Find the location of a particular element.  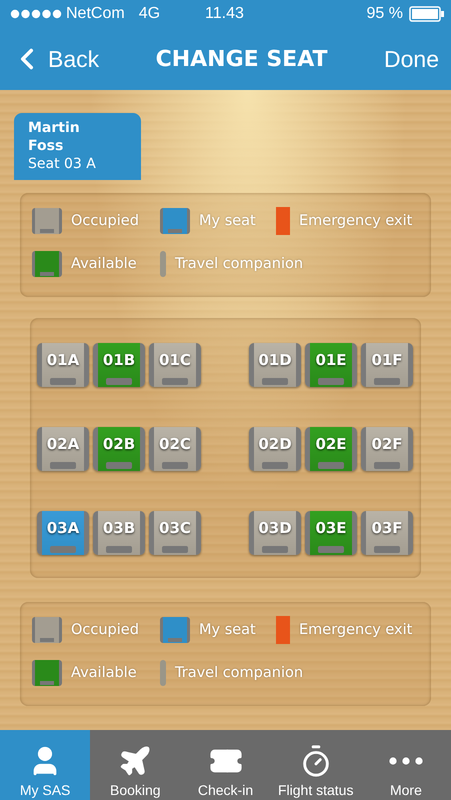

tab-bar-item: More is located at coordinates (405, 765).